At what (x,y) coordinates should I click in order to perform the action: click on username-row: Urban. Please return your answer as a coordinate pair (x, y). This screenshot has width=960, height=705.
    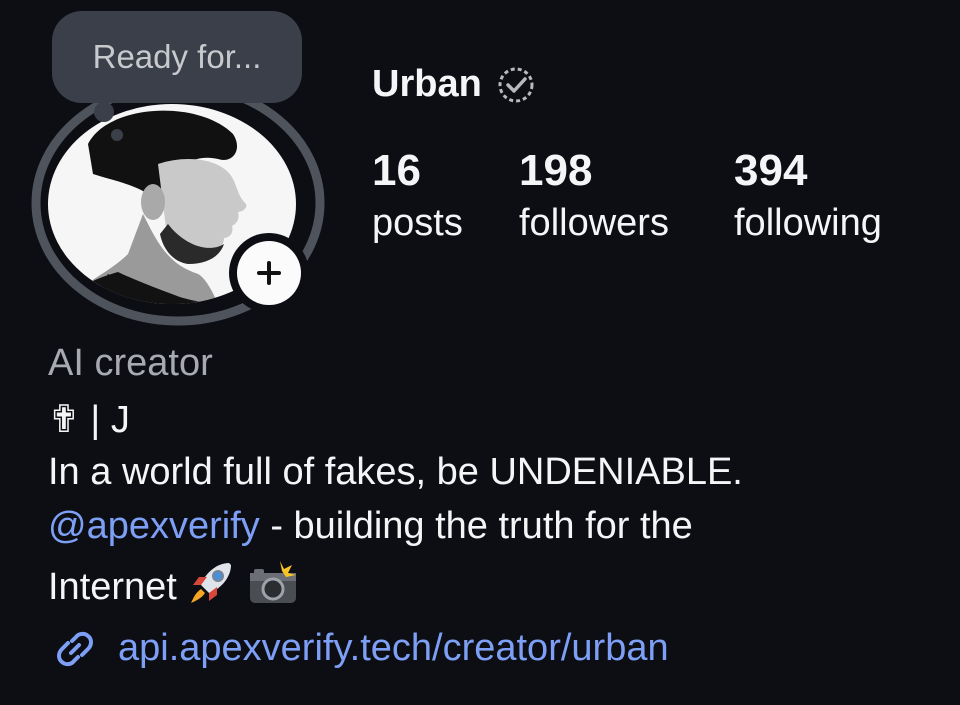
    Looking at the image, I should click on (454, 84).